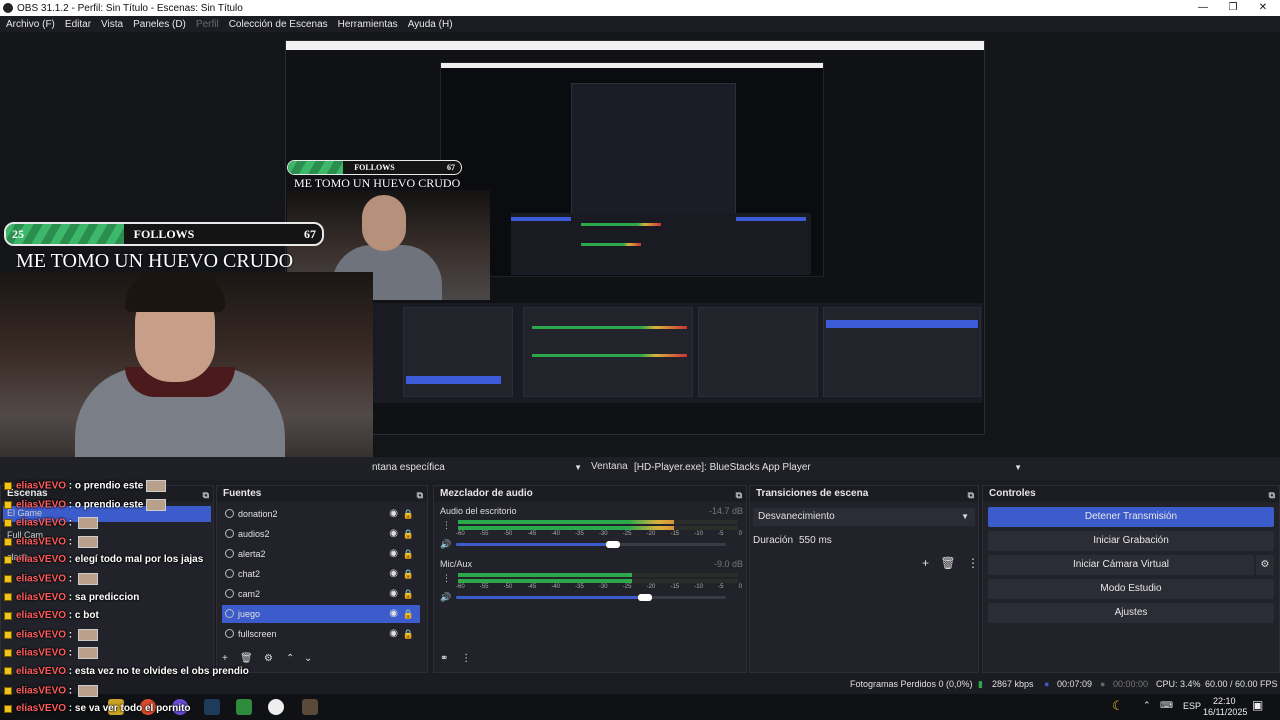 The width and height of the screenshot is (1280, 720). I want to click on clock-time: 22:10, so click(1224, 701).